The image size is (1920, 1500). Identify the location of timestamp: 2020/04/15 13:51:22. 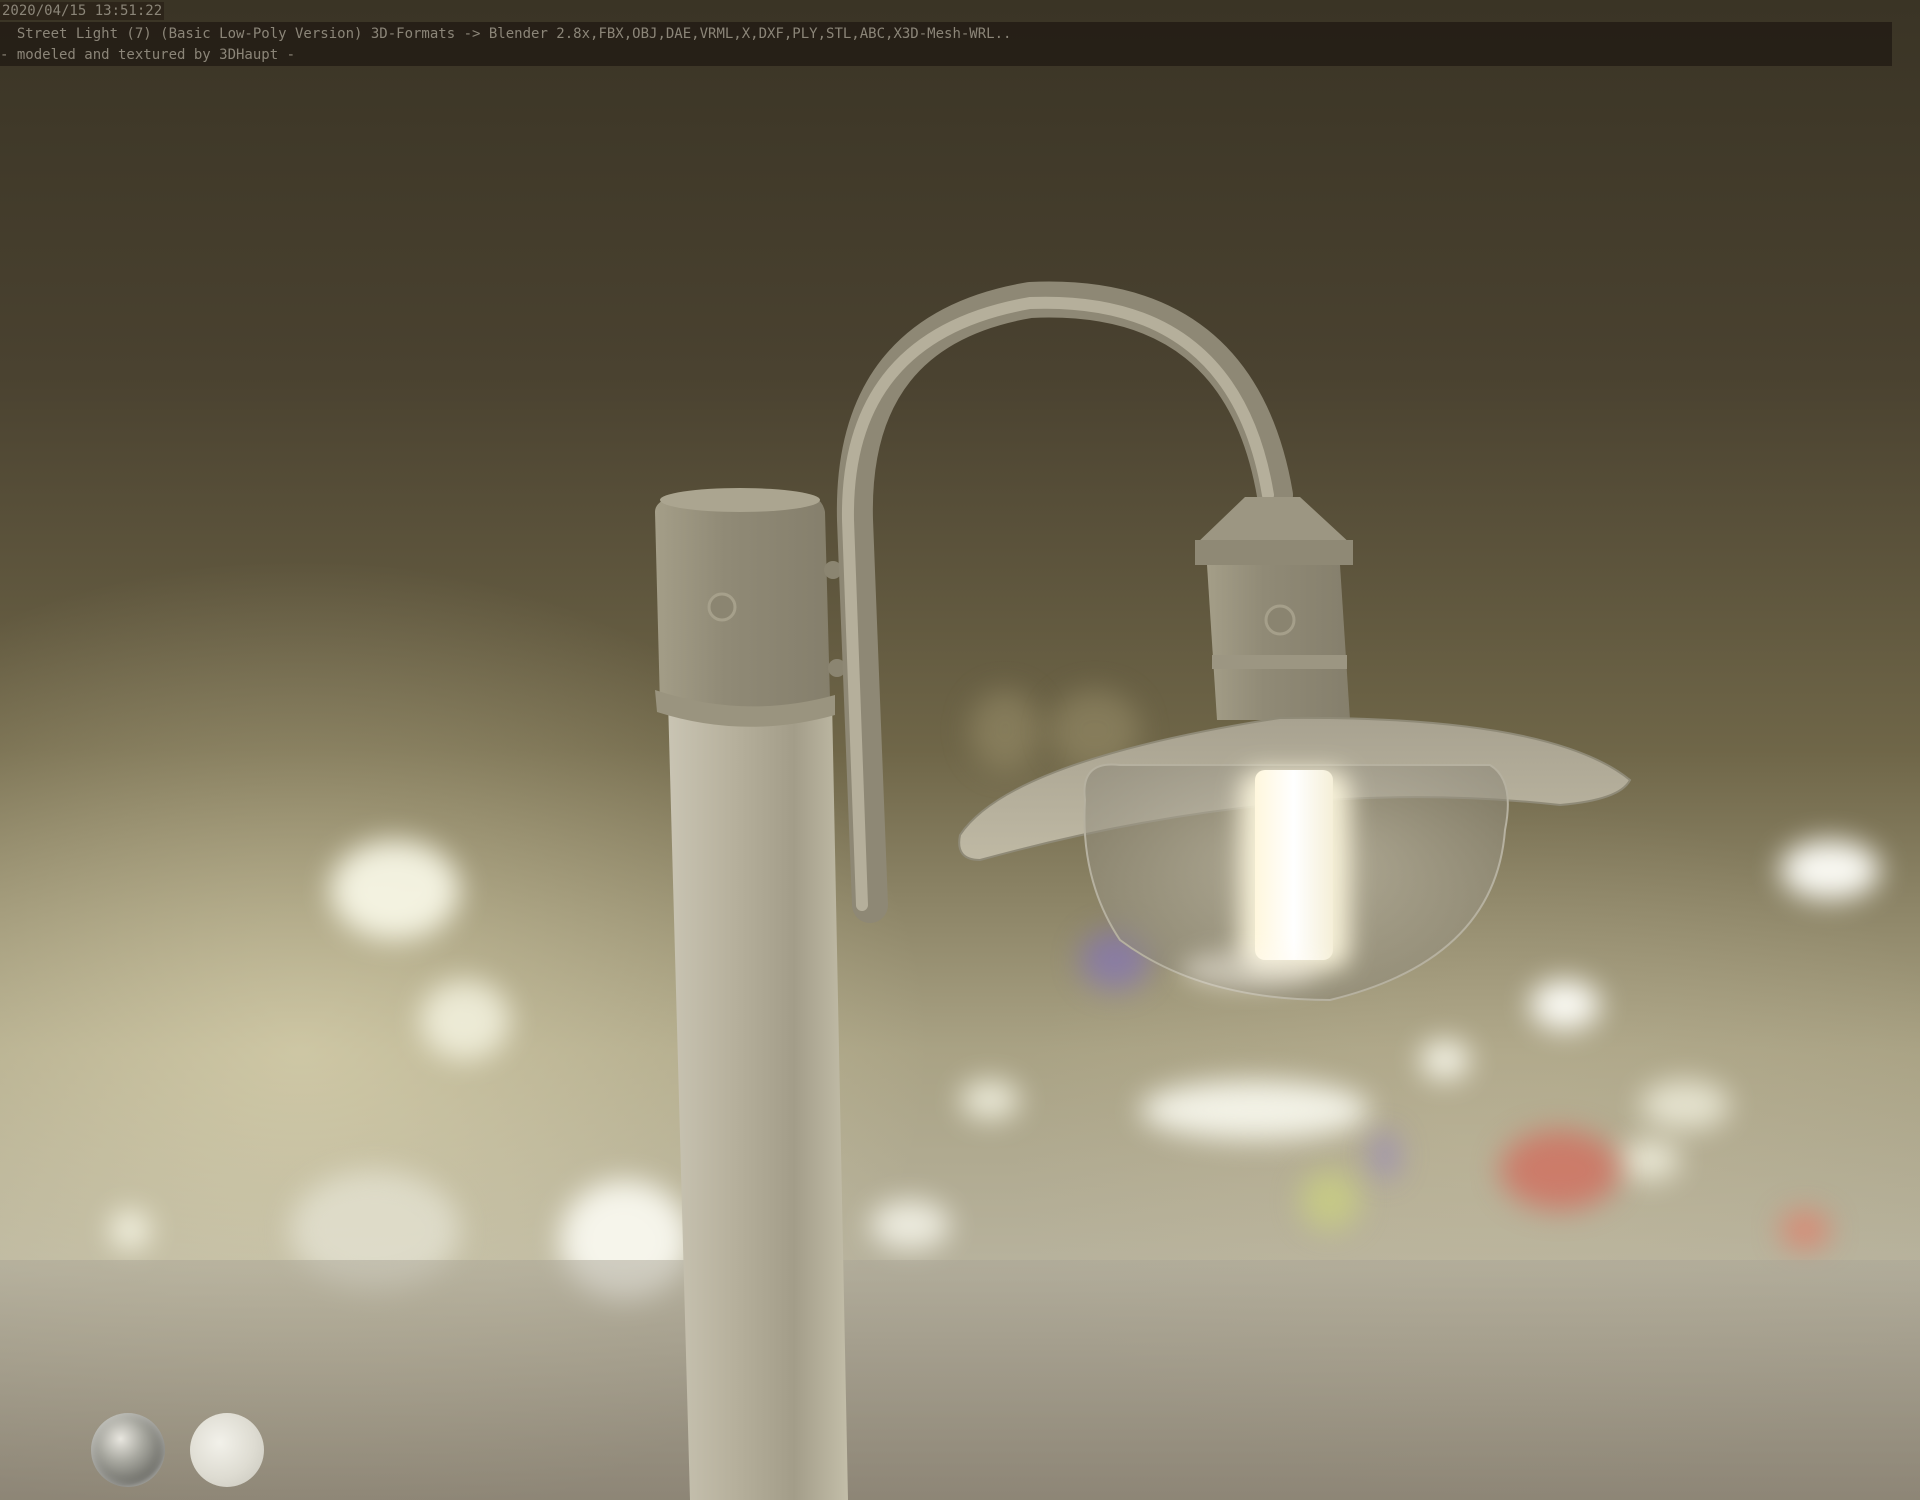
(82, 11).